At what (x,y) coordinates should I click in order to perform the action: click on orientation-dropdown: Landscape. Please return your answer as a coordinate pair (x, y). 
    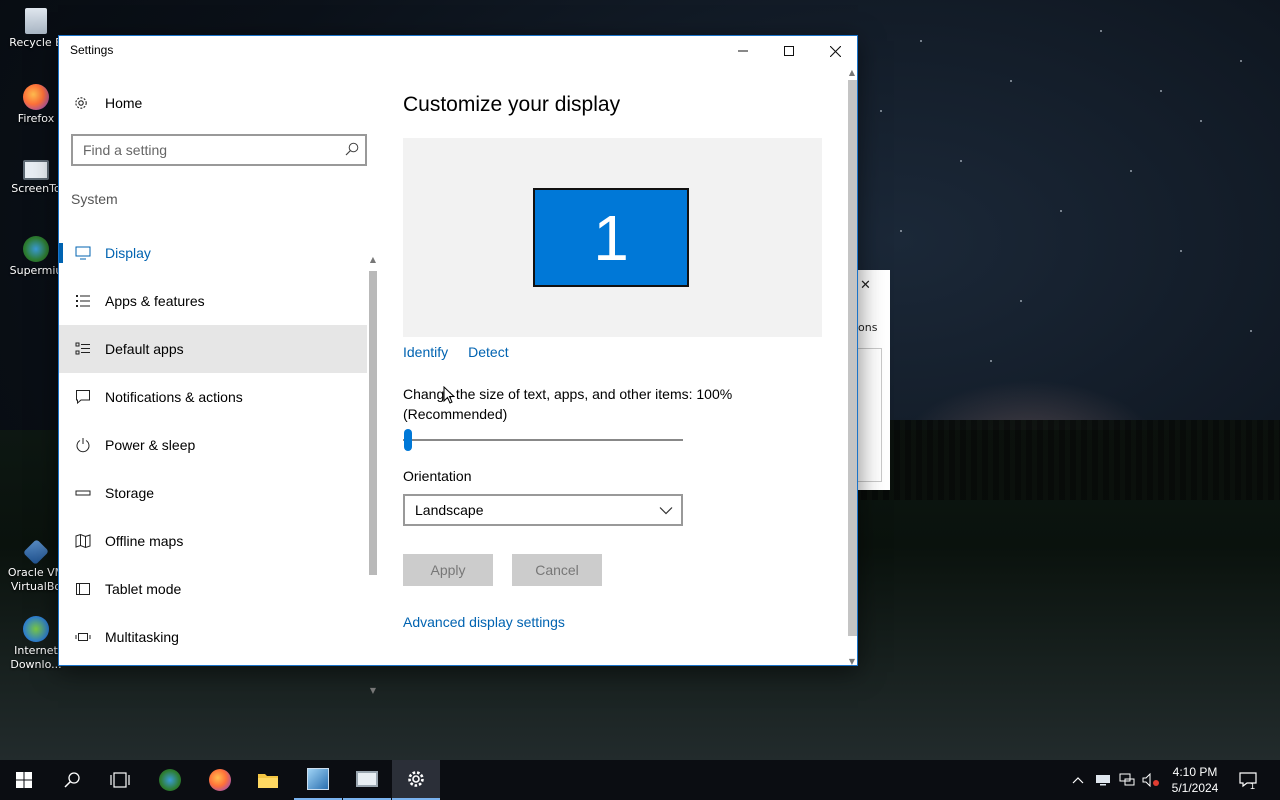
    Looking at the image, I should click on (543, 510).